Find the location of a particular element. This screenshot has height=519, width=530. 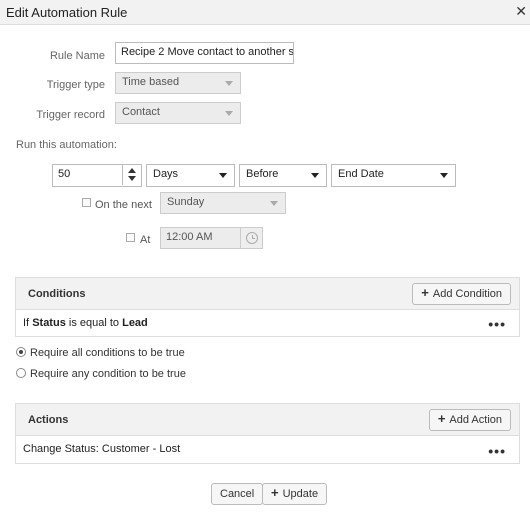

require-any-radio is located at coordinates (21, 373).